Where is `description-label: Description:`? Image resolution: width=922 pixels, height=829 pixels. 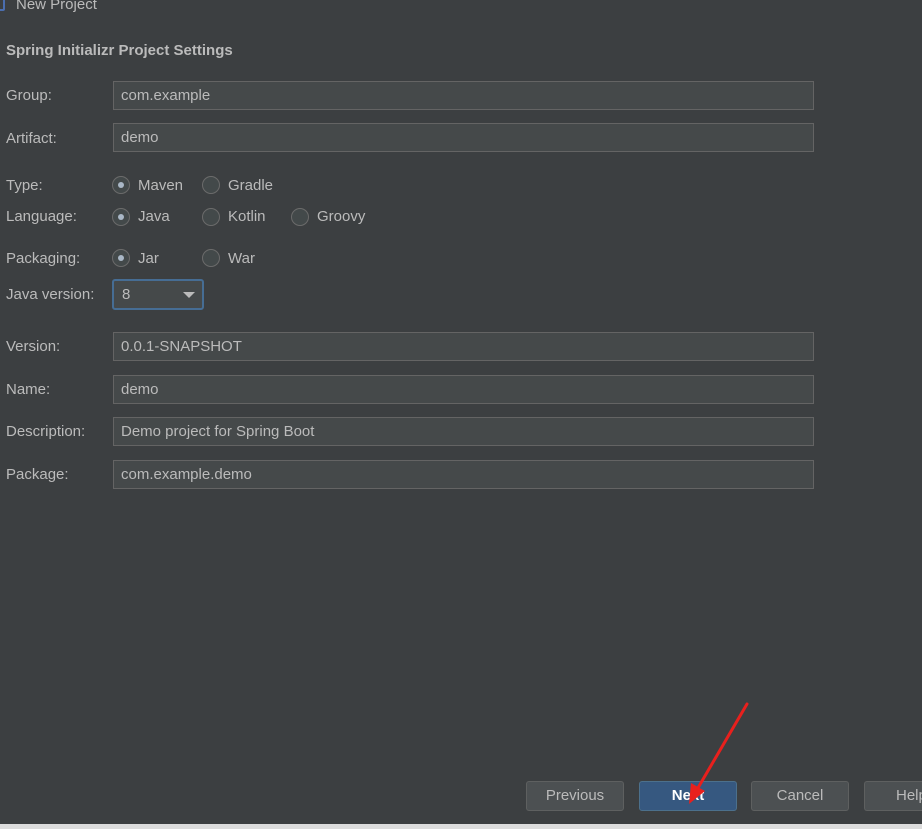
description-label: Description: is located at coordinates (46, 431).